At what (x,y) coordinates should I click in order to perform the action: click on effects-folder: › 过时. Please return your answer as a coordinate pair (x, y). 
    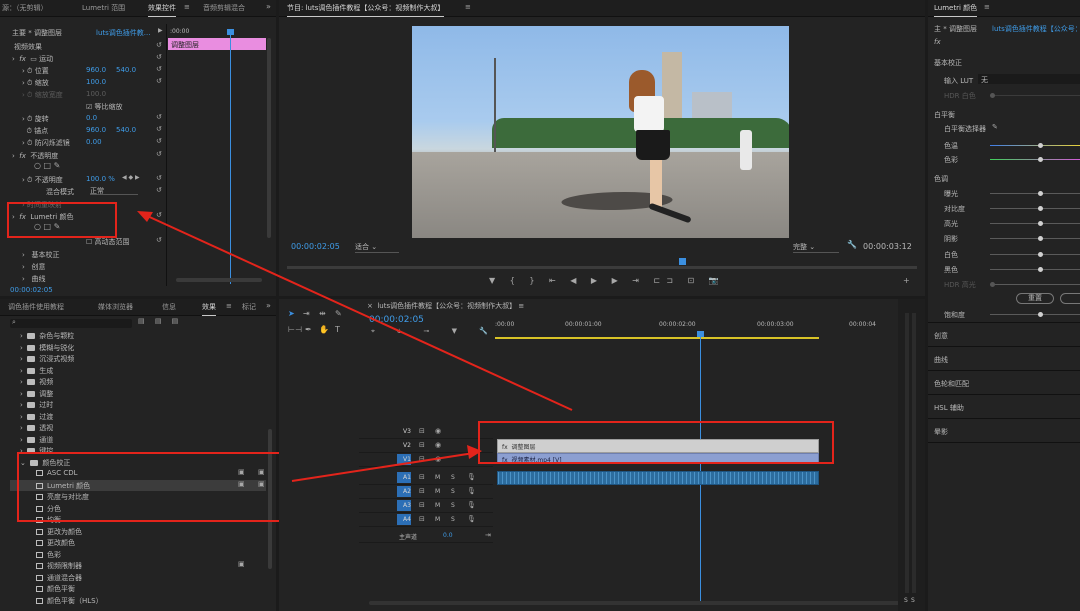
    Looking at the image, I should click on (36, 405).